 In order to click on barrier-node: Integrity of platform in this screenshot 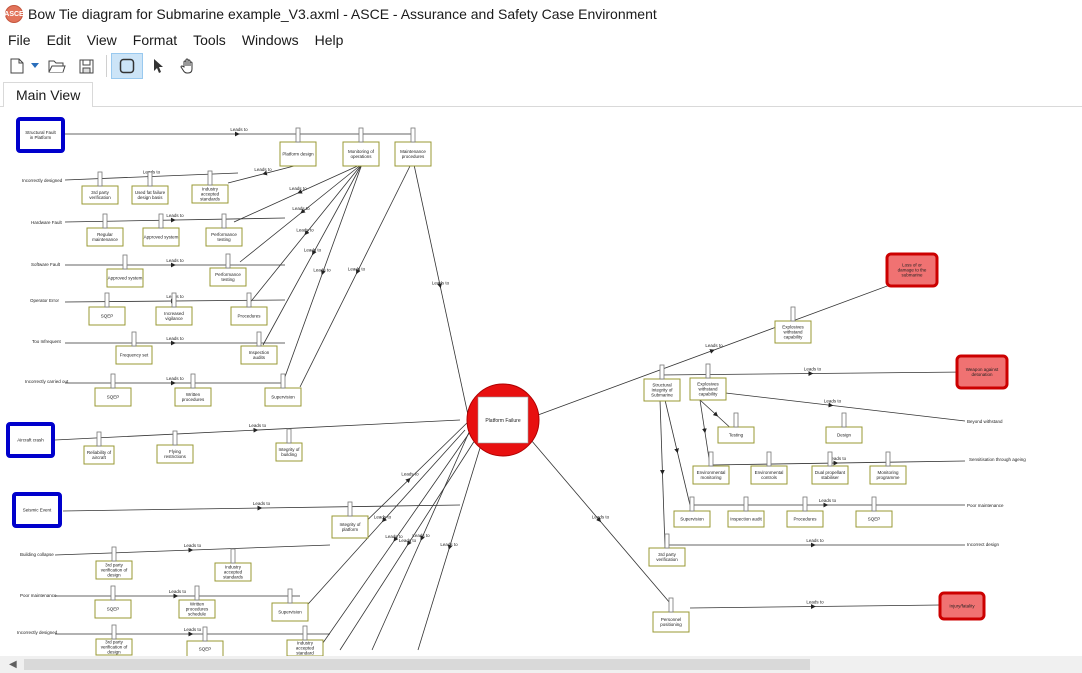, I will do `click(350, 520)`.